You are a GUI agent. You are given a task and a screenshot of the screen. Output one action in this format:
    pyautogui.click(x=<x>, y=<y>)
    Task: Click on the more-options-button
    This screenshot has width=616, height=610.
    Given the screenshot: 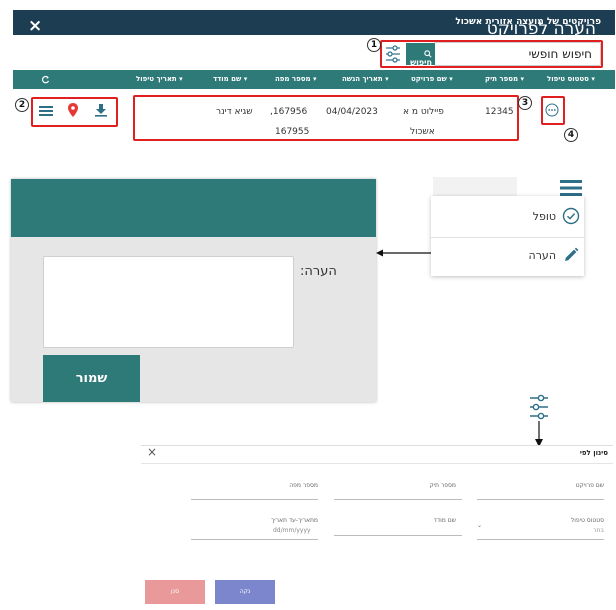 What is the action you would take?
    pyautogui.click(x=552, y=110)
    